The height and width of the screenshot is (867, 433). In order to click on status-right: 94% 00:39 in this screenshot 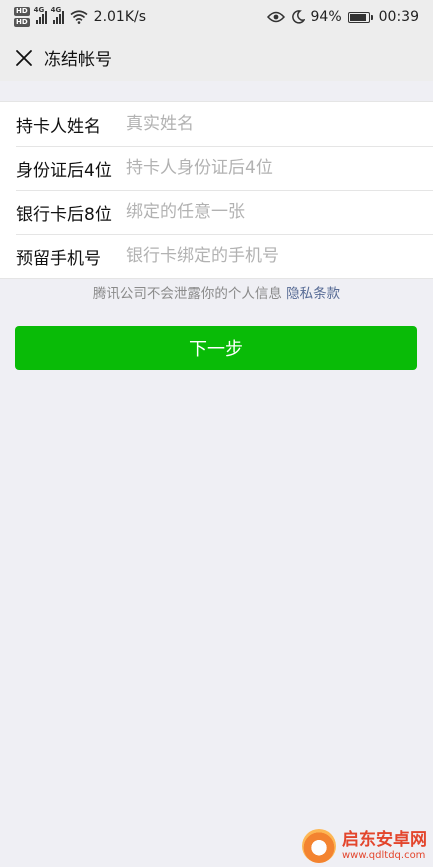, I will do `click(342, 17)`.